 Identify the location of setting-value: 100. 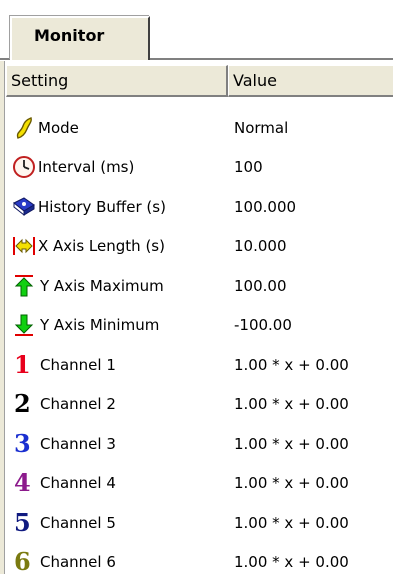
(313, 167).